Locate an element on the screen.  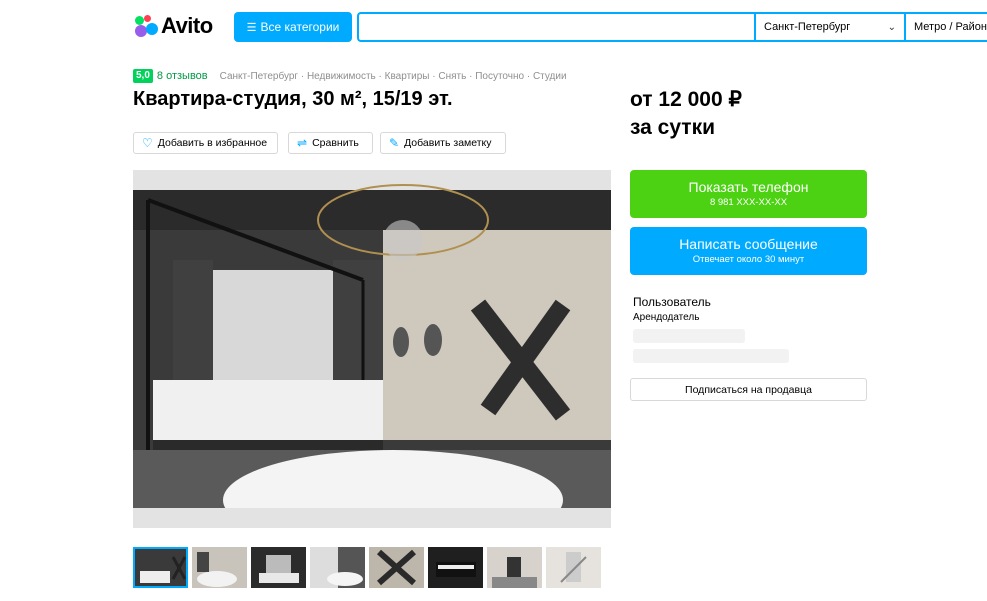
all-categories-button: ☰ Все категории is located at coordinates (293, 27).